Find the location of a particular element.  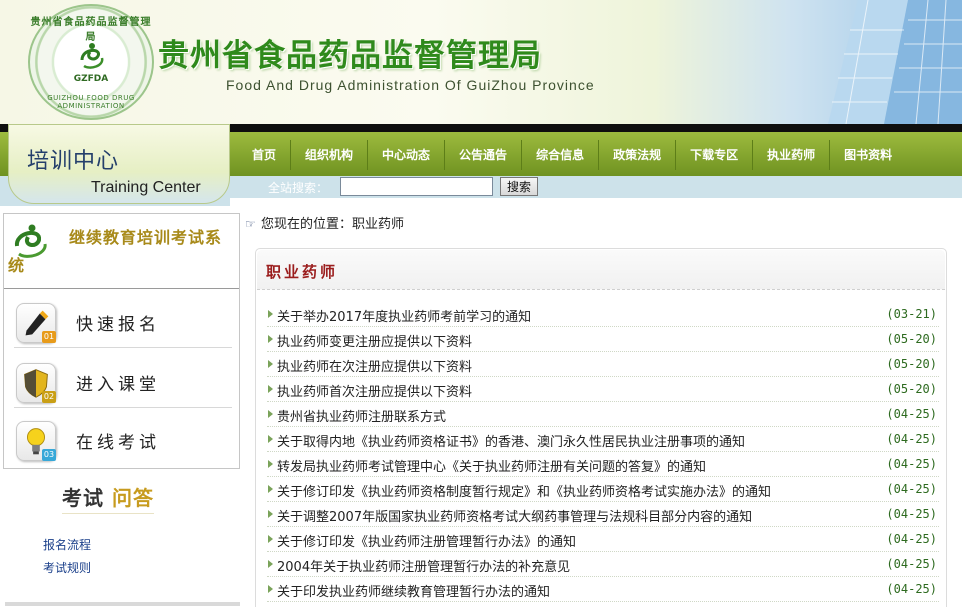

exam-system-panel: 继续教育培训考试系统 01 快速报名 02 进入课堂 03 在线考试 is located at coordinates (121, 341).